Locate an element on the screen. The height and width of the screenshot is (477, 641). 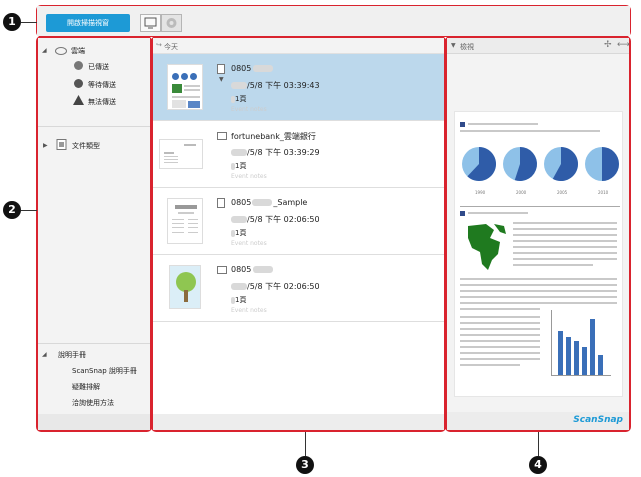
group-arrow-icon: ↪ is located at coordinates (159, 45).